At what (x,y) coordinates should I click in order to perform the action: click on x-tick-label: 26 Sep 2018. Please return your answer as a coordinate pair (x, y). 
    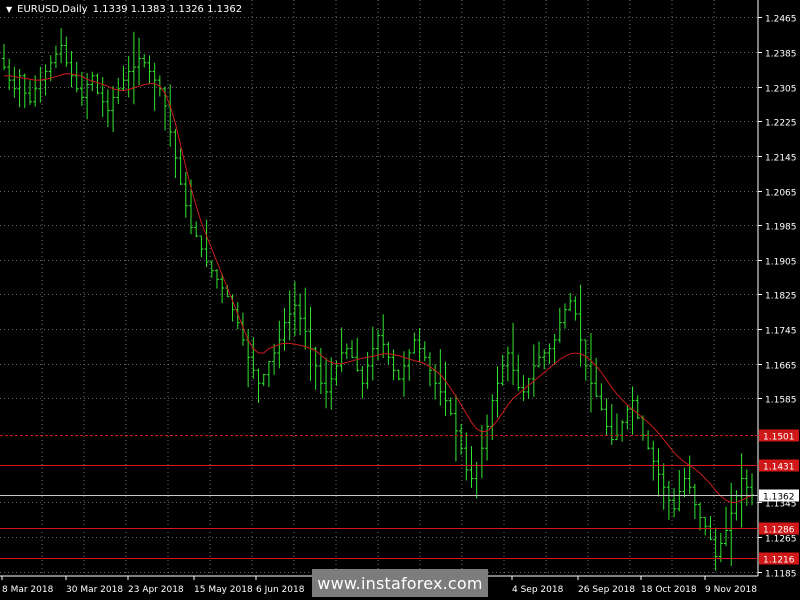
    Looking at the image, I should click on (606, 590).